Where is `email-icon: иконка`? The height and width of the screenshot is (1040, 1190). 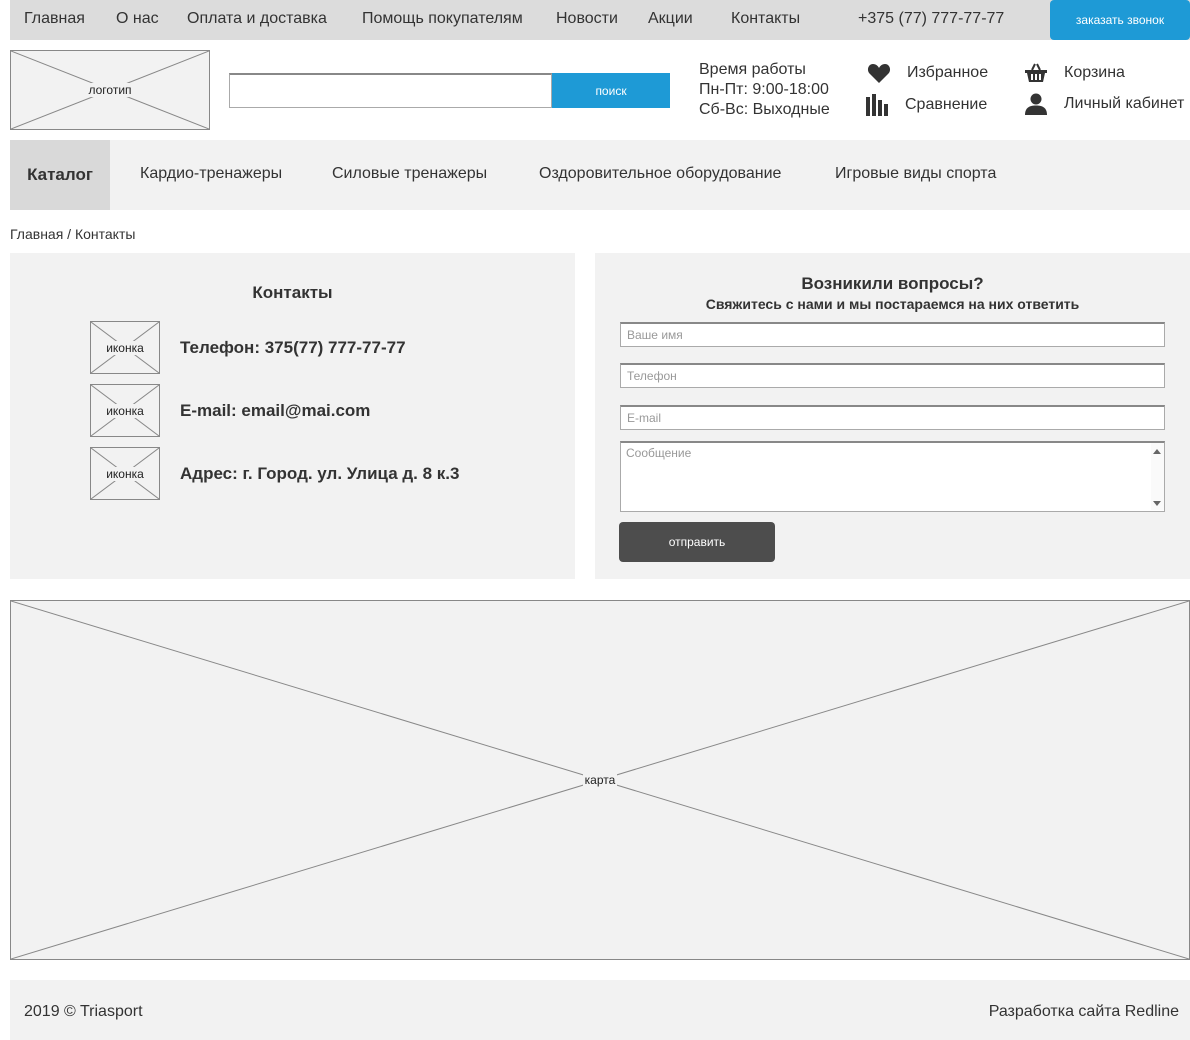
email-icon: иконка is located at coordinates (125, 410).